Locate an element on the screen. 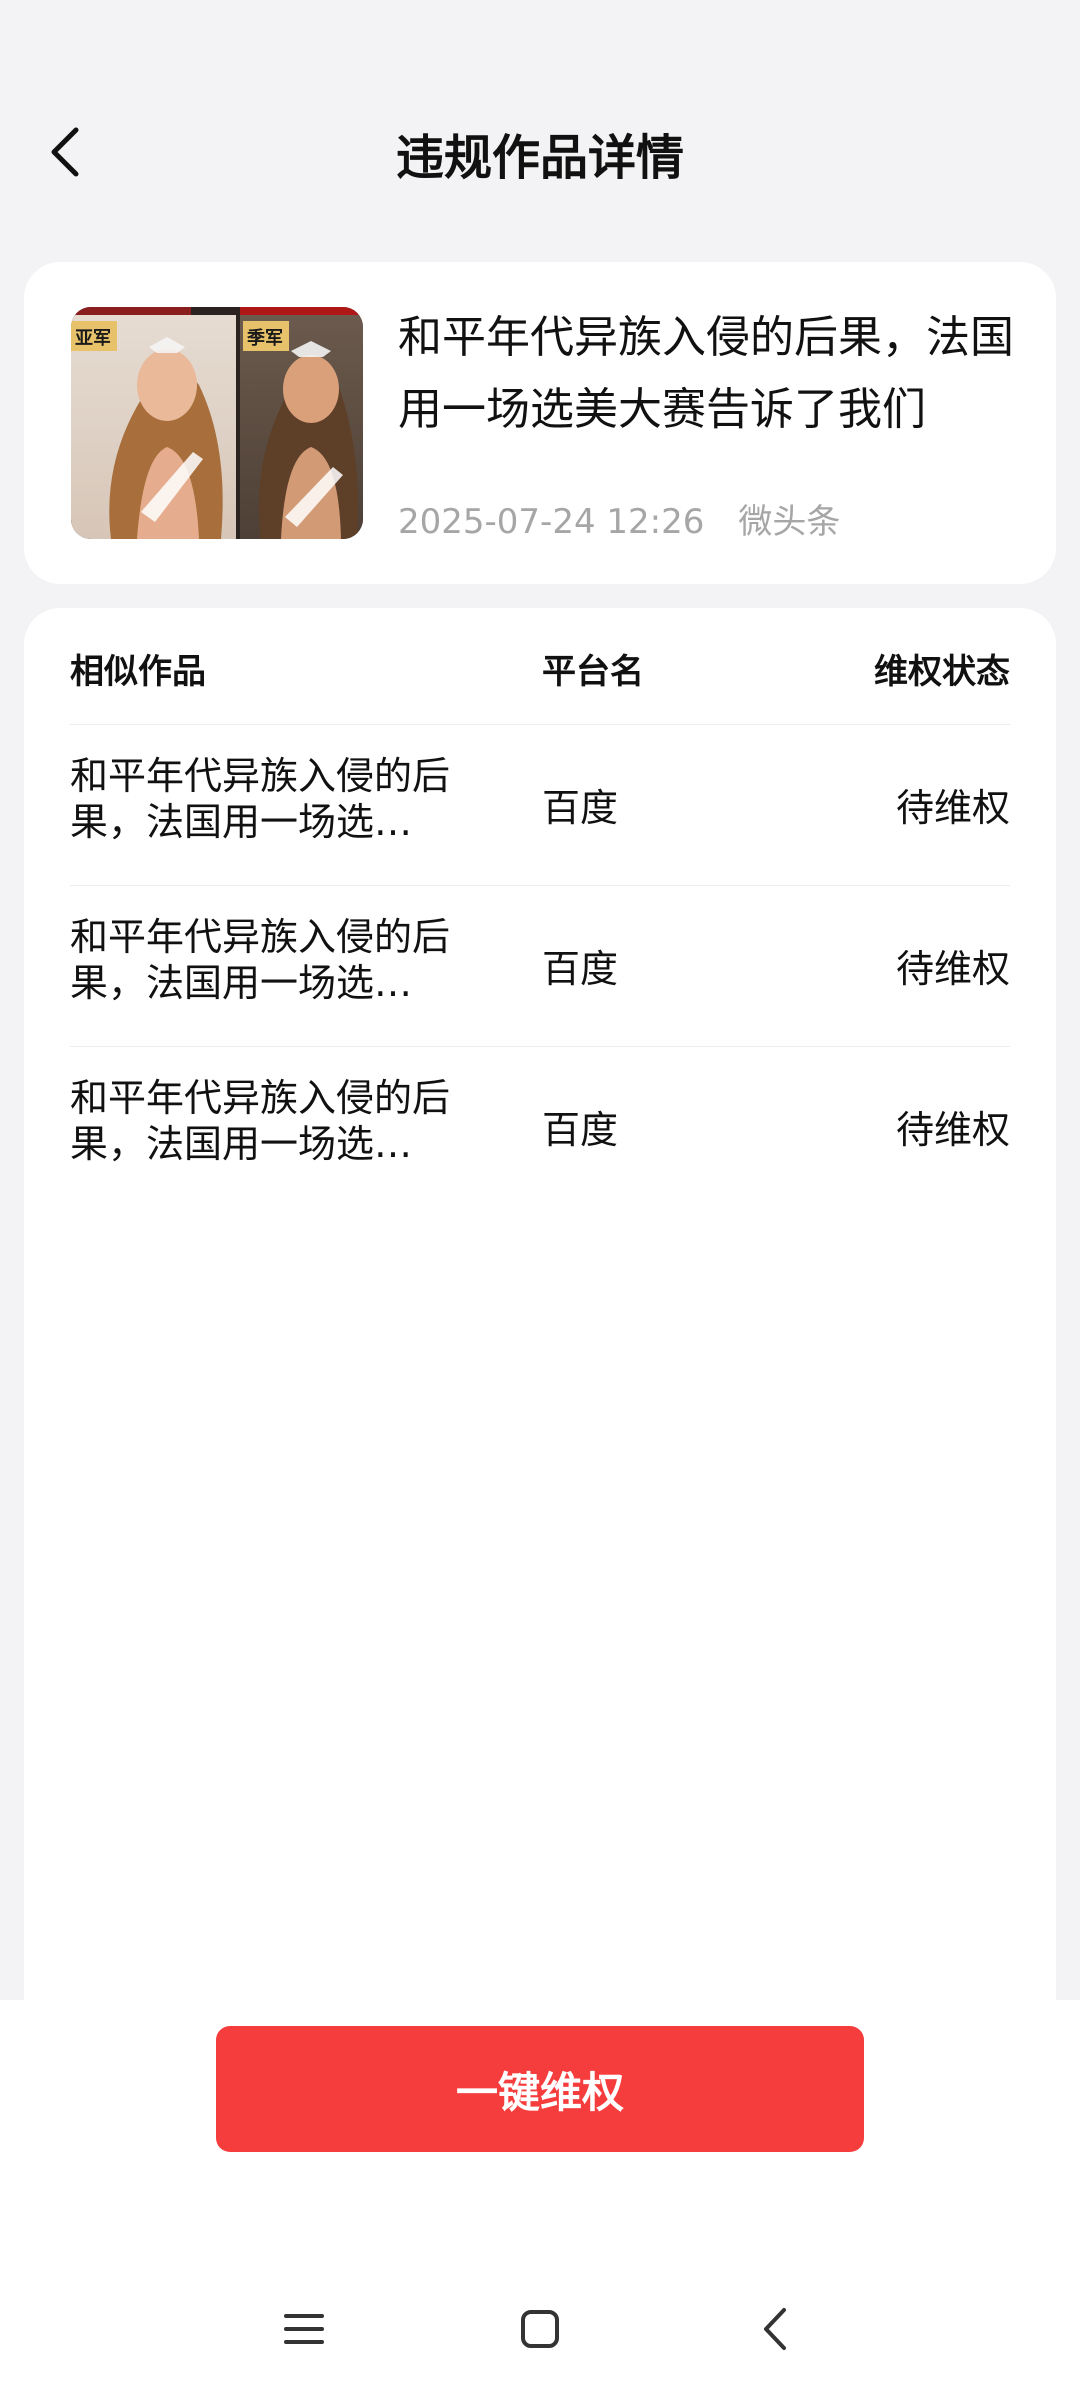 The height and width of the screenshot is (2400, 1080). work-thumbnail: 亚军 季军 is located at coordinates (217, 423).